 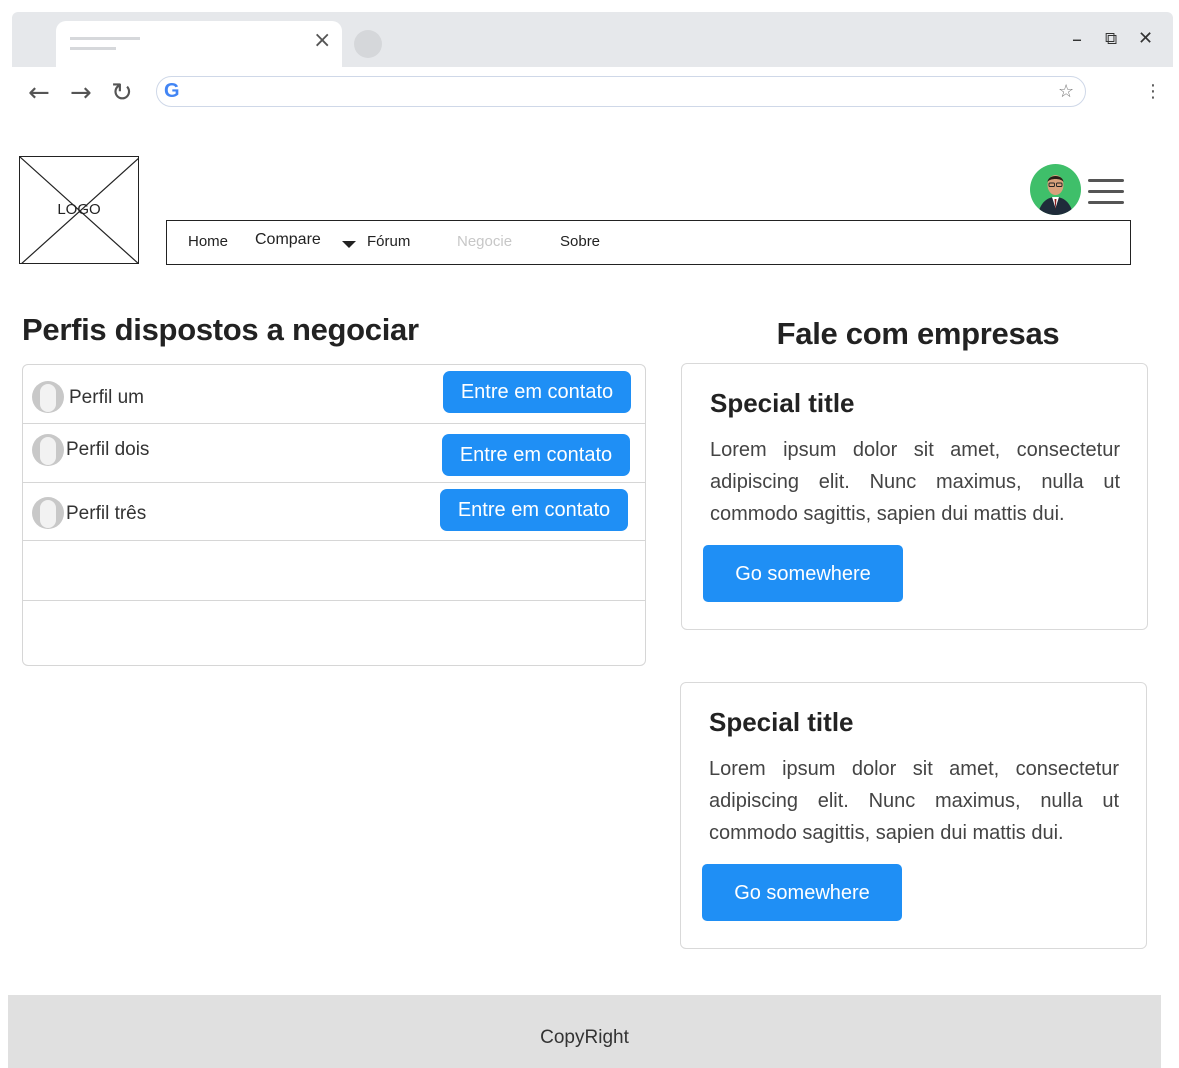 I want to click on tab-title-placeholder, so click(x=105, y=38).